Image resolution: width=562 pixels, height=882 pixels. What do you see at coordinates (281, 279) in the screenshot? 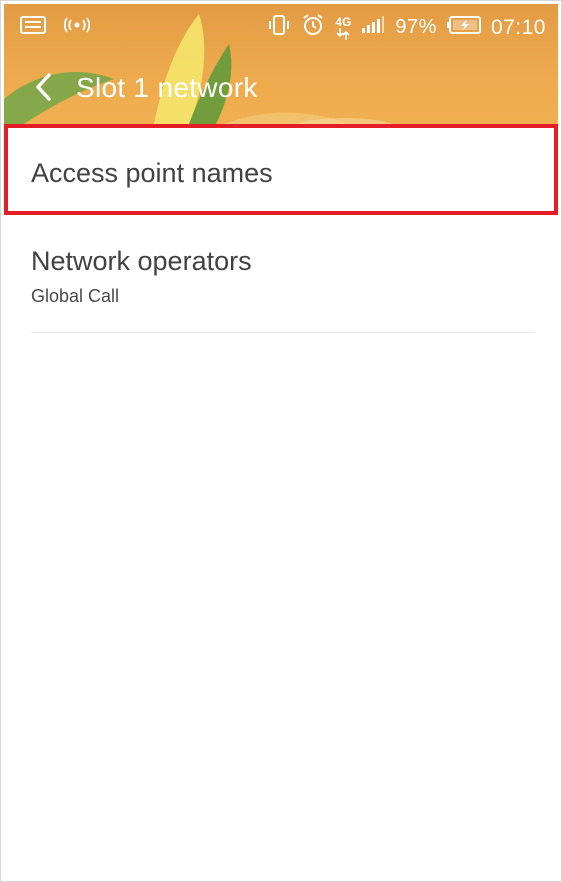
I see `list-item-network-operators: Network operators Global Call` at bounding box center [281, 279].